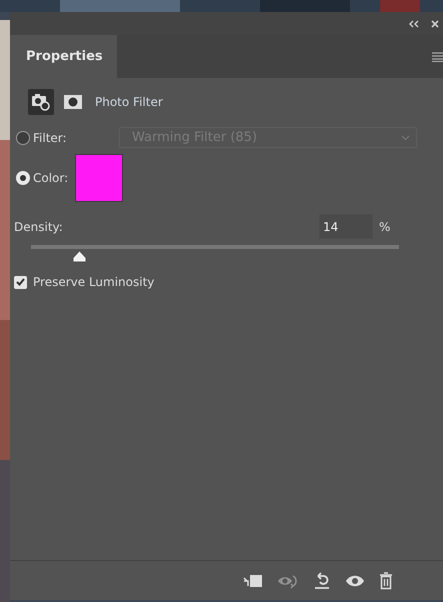 The image size is (443, 602). I want to click on camera-icon, so click(41, 102).